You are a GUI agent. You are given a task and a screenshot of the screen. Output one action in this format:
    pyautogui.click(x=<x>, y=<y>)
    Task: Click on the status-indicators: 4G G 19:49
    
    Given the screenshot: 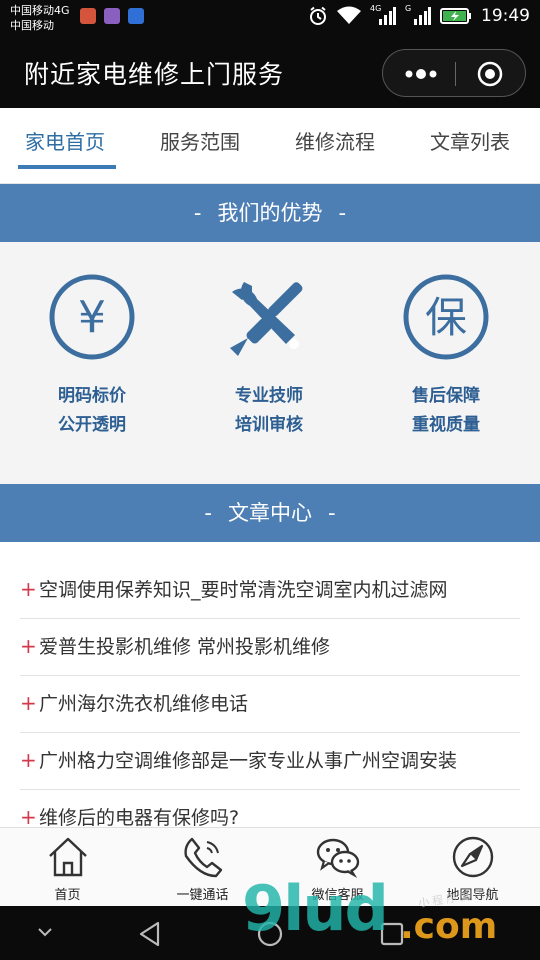 What is the action you would take?
    pyautogui.click(x=419, y=15)
    